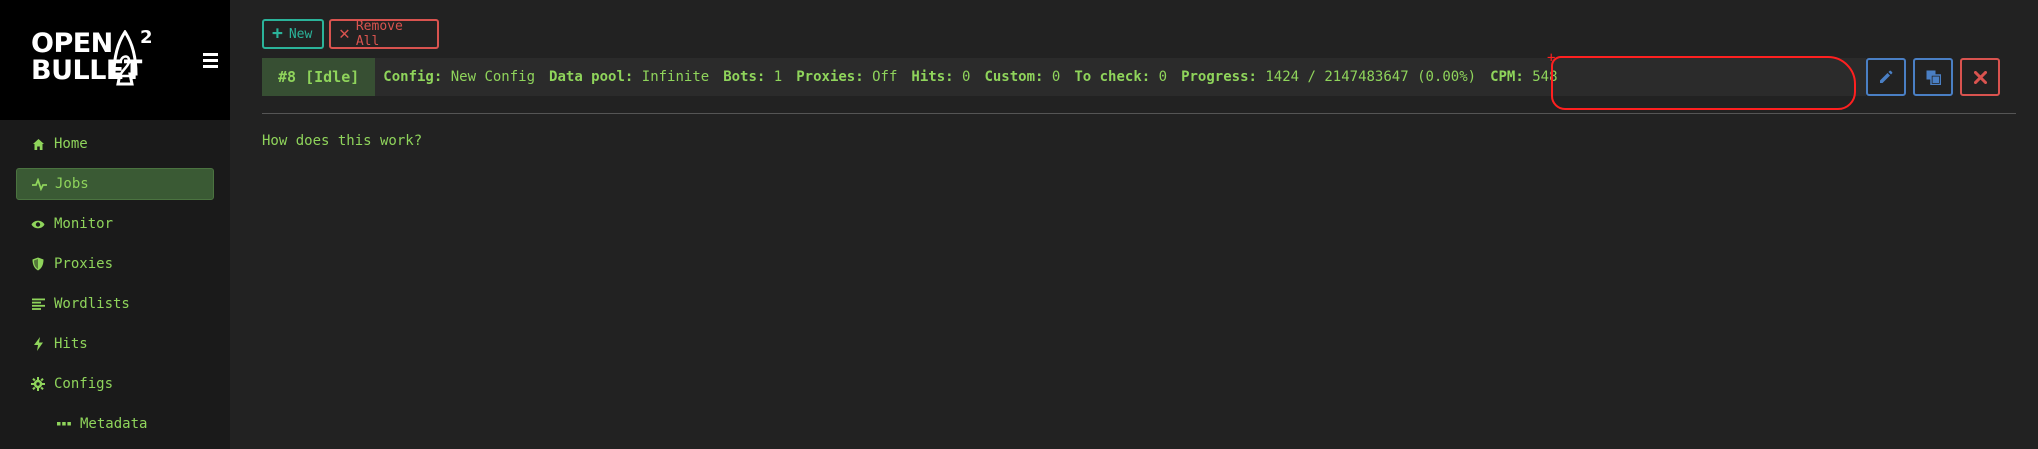 The height and width of the screenshot is (449, 2038). What do you see at coordinates (1022, 77) in the screenshot?
I see `job-custom: Custom: 0` at bounding box center [1022, 77].